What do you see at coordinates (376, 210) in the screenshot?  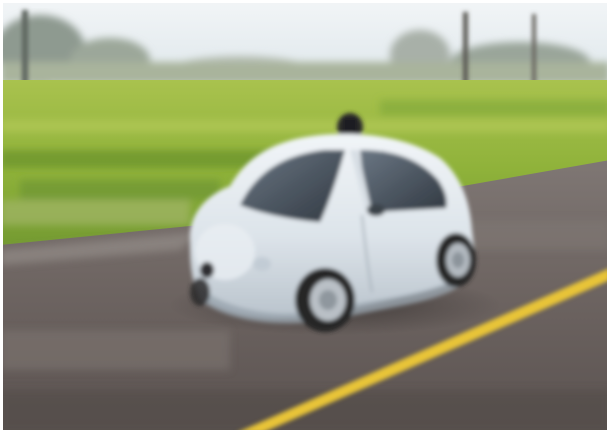 I see `side-mirror` at bounding box center [376, 210].